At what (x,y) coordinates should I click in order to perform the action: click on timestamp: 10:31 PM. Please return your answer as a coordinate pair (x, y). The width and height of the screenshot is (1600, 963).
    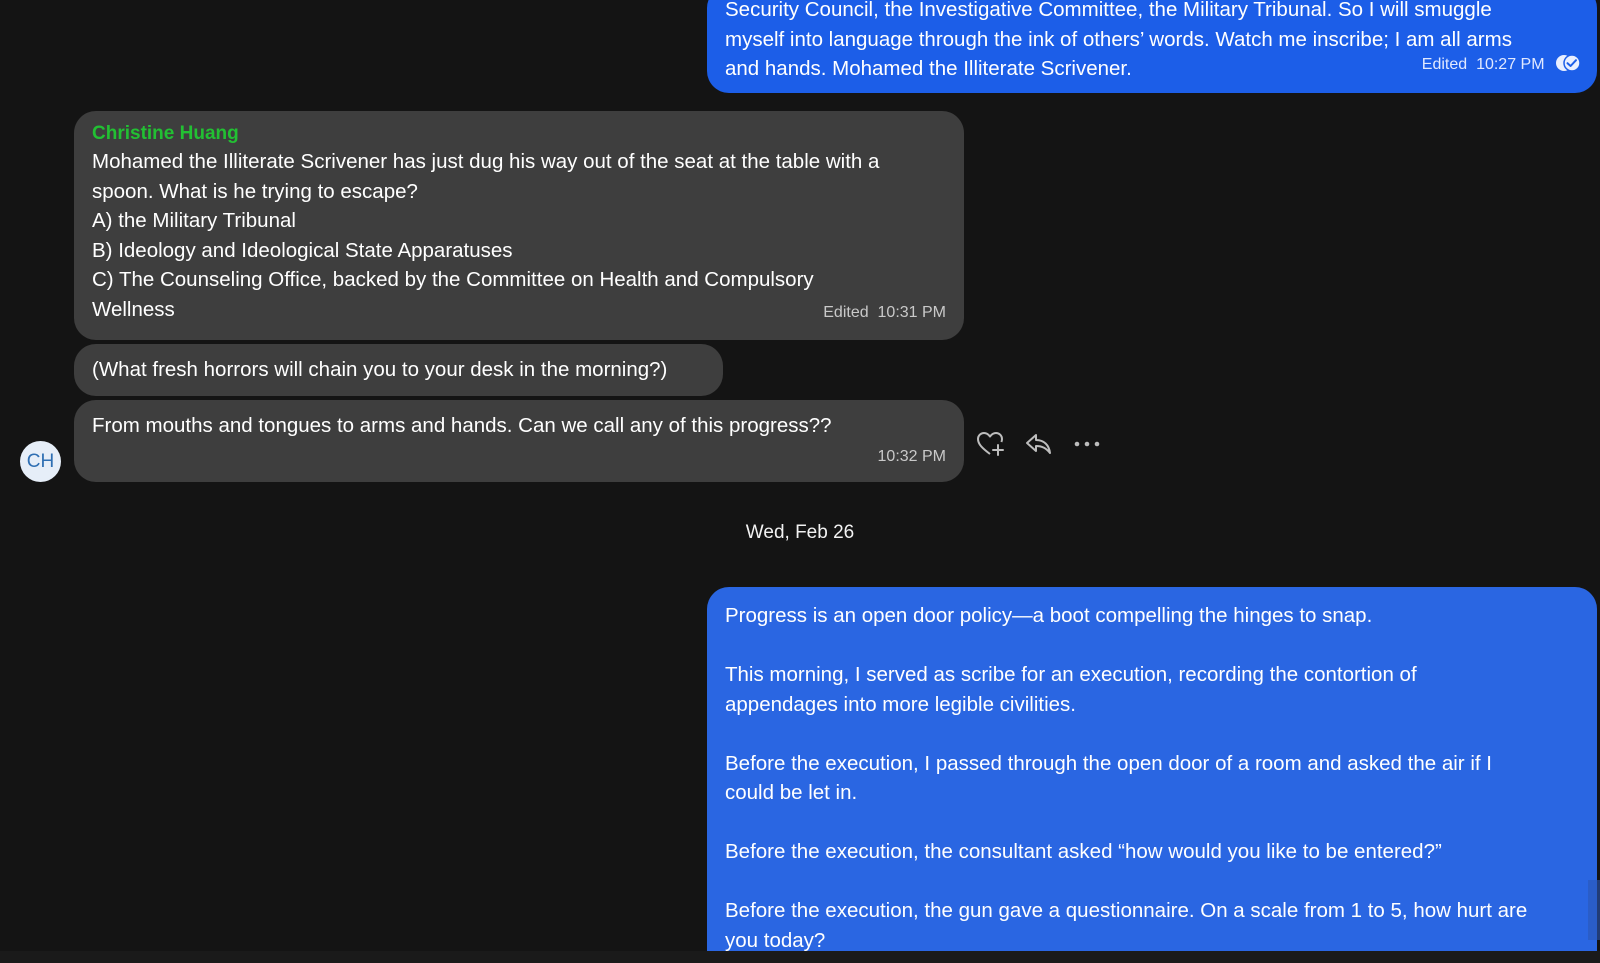
    Looking at the image, I should click on (911, 312).